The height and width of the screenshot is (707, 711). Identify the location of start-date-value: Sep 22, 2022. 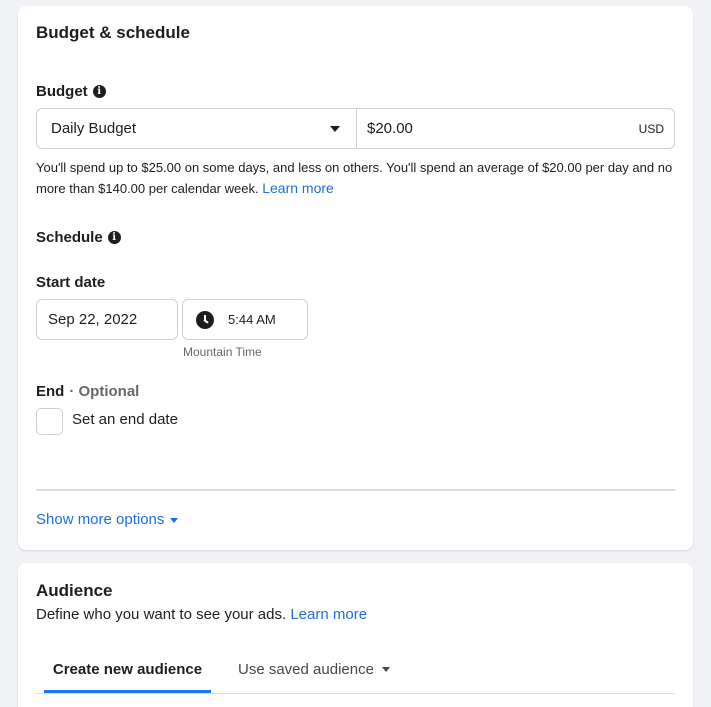
(93, 319).